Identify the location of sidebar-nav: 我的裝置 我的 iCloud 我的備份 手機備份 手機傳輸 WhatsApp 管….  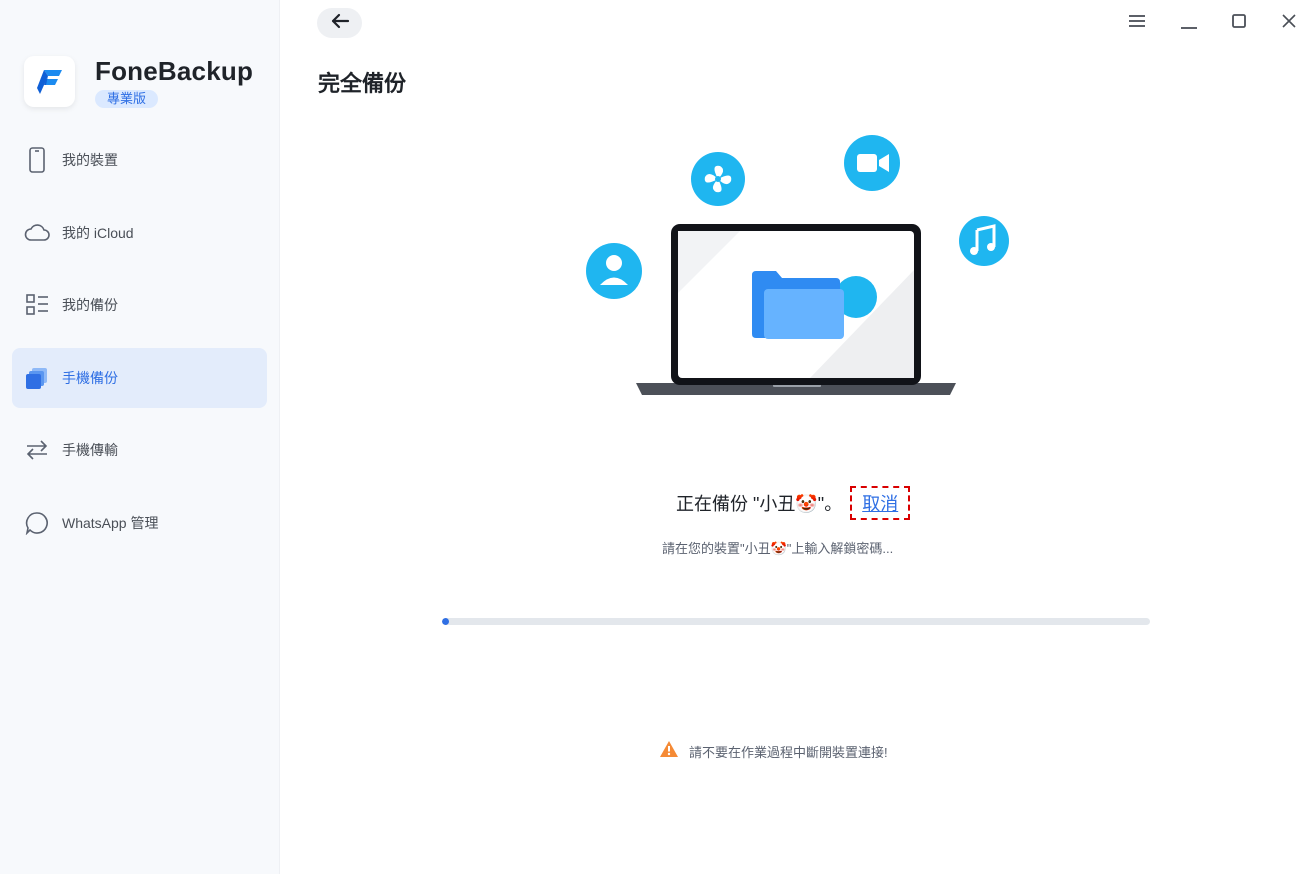
(139, 347).